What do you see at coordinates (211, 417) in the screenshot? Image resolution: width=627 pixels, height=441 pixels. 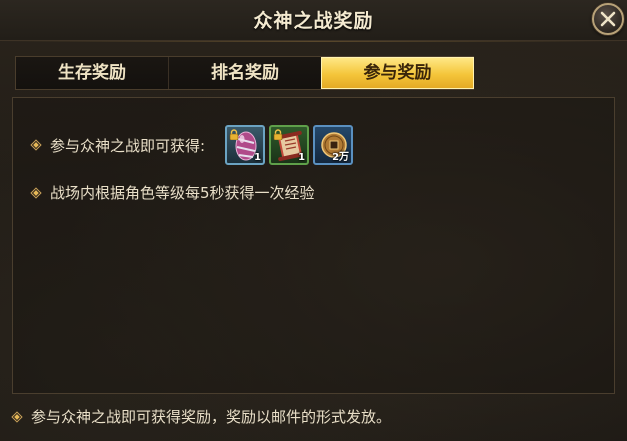 I see `footer-note-text: 参与众神之战即可获得奖励，奖励以邮件的形式发放。` at bounding box center [211, 417].